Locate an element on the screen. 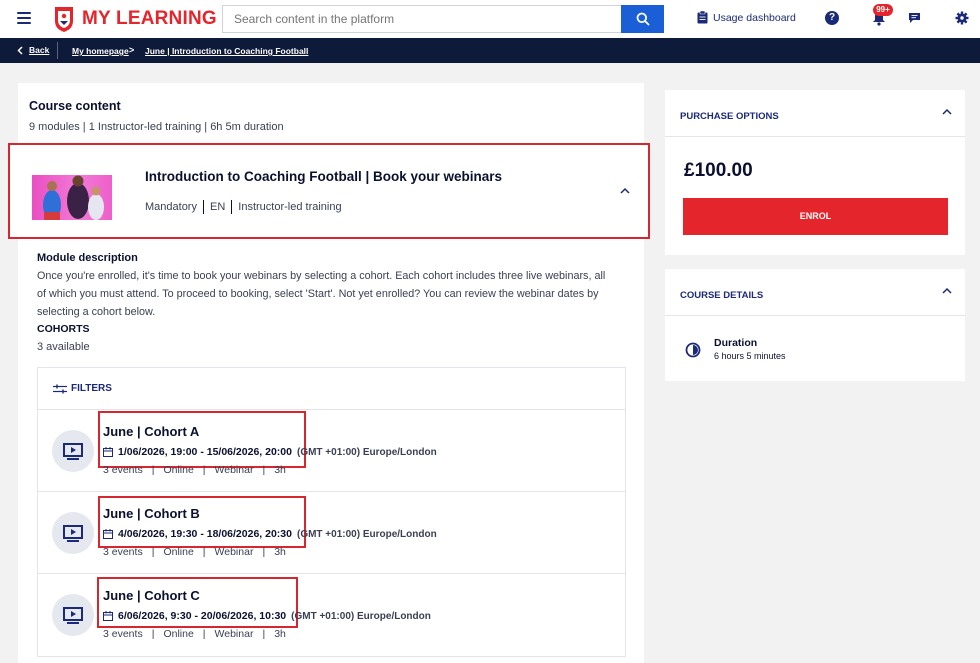  search-button is located at coordinates (642, 19).